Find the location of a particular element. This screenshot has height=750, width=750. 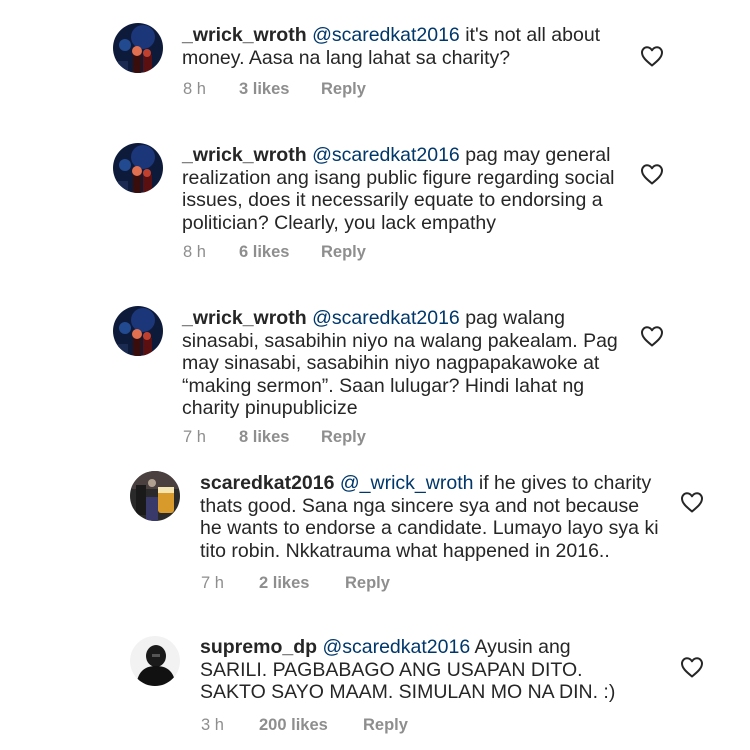

comment-meta: 8 h 3 likes Reply is located at coordinates (274, 89).